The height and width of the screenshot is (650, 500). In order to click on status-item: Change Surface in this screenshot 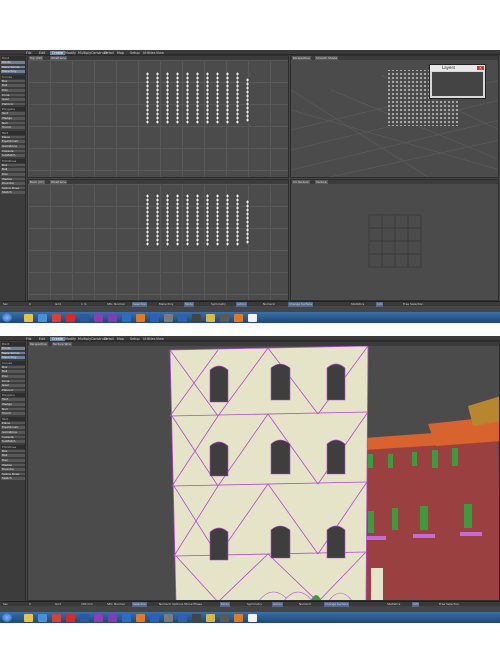, I will do `click(300, 304)`.